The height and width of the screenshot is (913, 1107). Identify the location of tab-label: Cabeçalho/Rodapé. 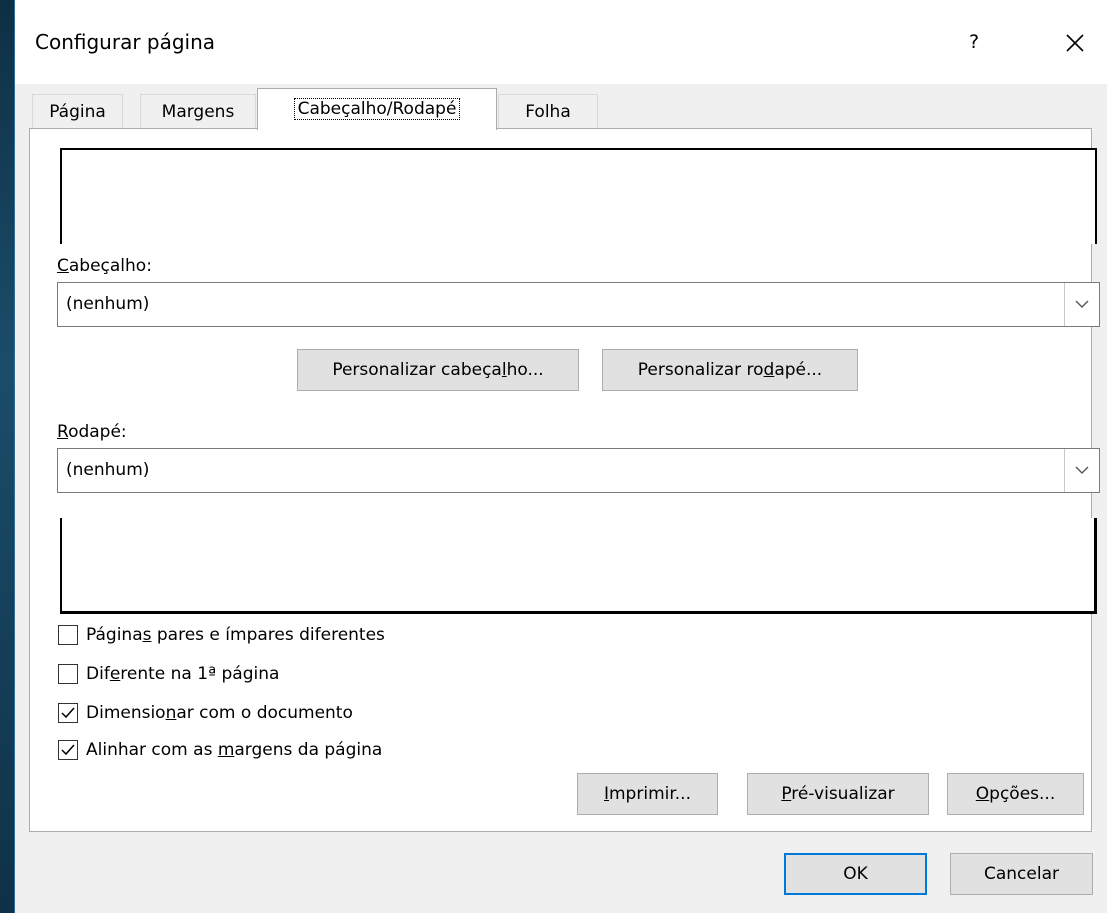
(377, 109).